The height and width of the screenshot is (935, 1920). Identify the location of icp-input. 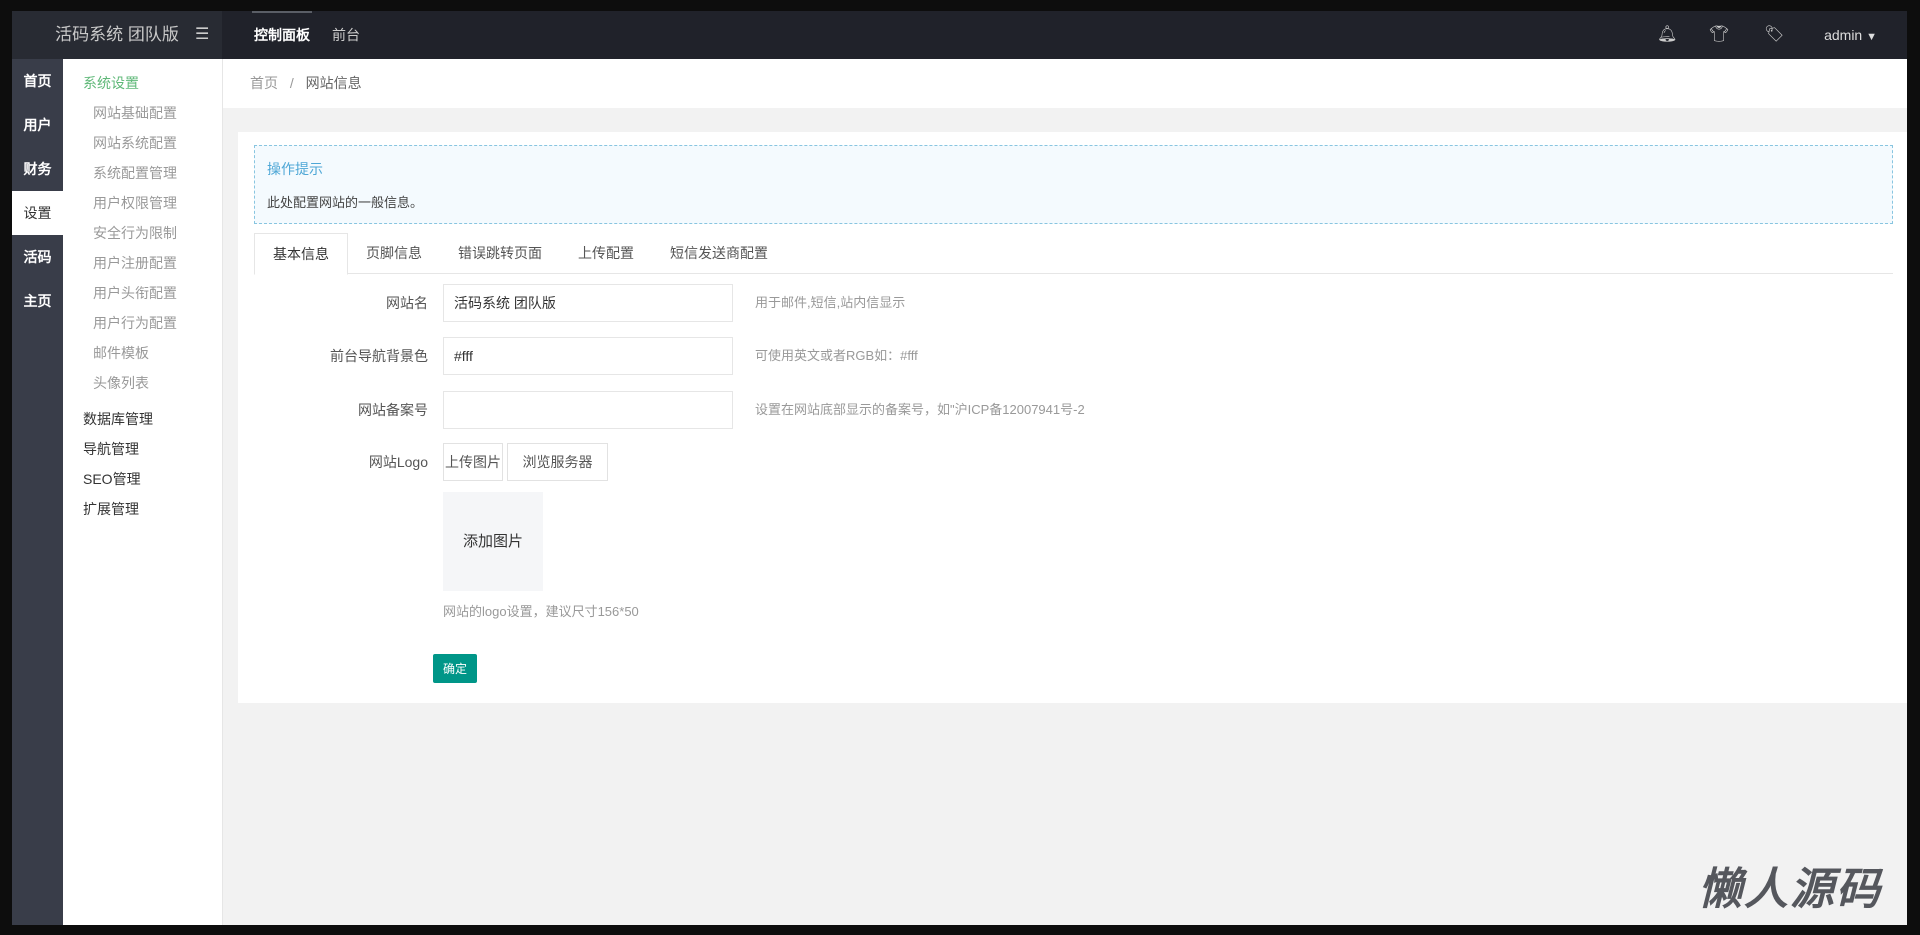
(588, 410).